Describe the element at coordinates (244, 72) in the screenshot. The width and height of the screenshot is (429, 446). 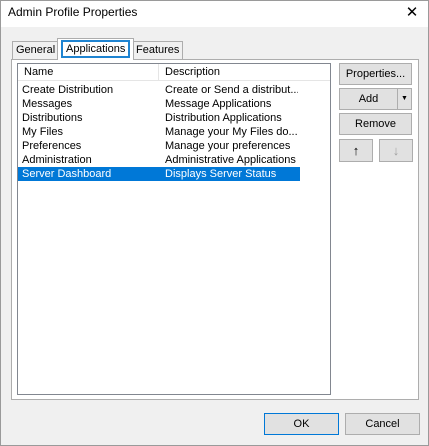
I see `column-header-description: Description` at that location.